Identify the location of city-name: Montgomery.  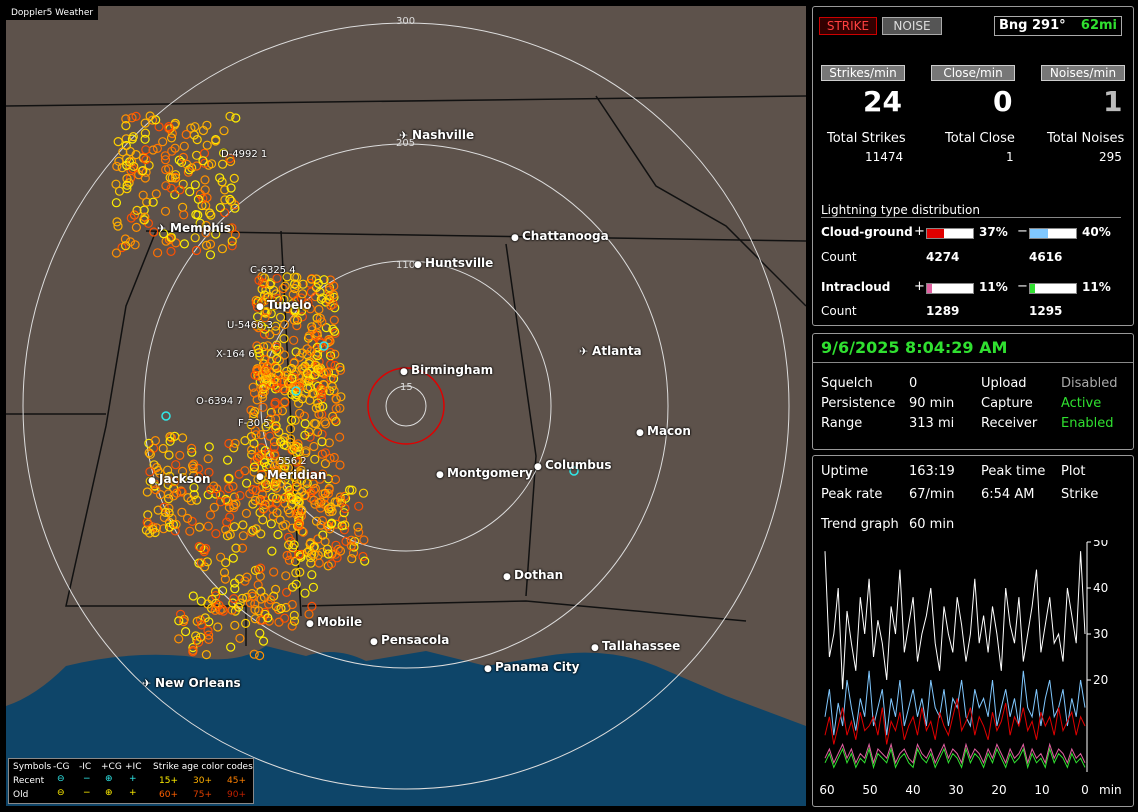
(490, 473).